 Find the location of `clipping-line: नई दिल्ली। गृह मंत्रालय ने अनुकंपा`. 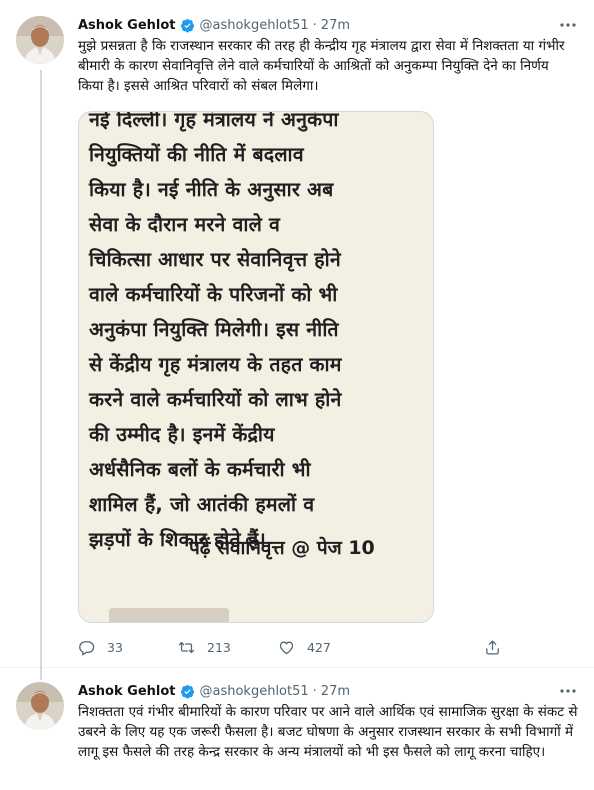

clipping-line: नई दिल्ली। गृह मंत्रालय ने अनुकंपा is located at coordinates (214, 121).